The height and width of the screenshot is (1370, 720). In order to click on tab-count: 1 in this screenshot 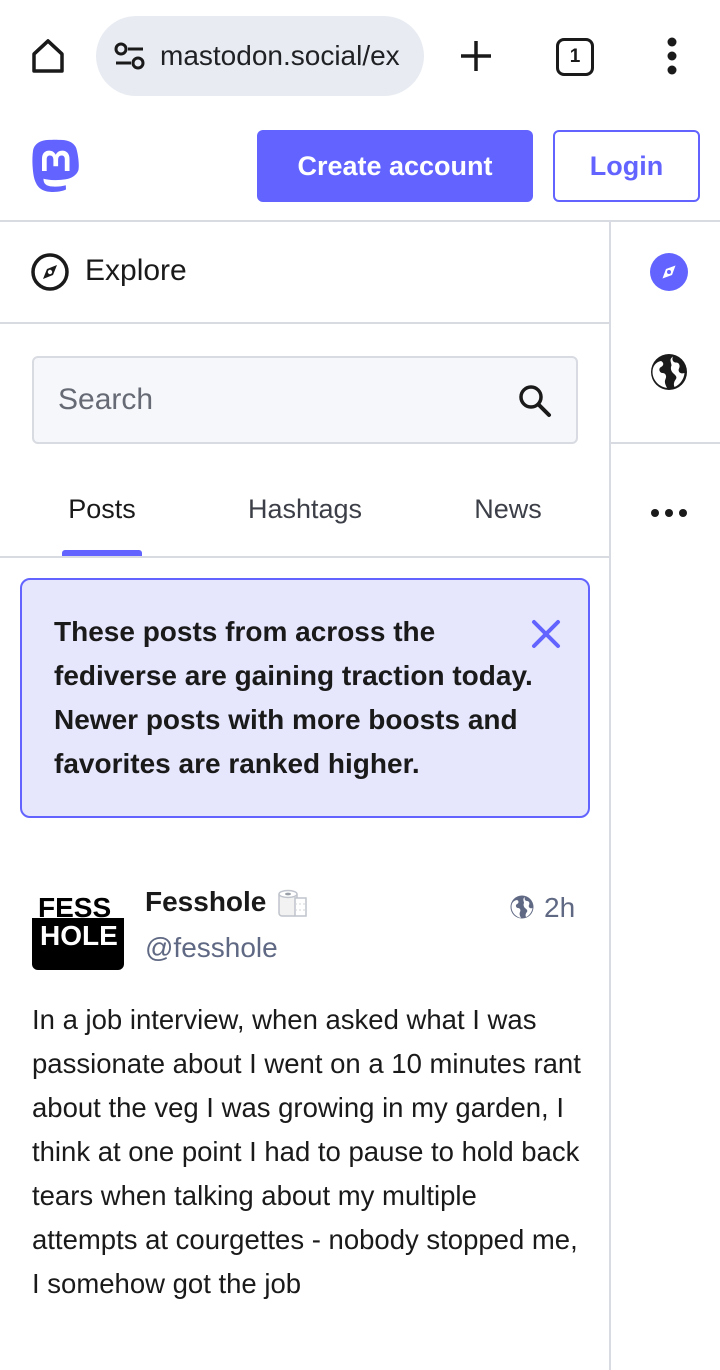, I will do `click(575, 56)`.